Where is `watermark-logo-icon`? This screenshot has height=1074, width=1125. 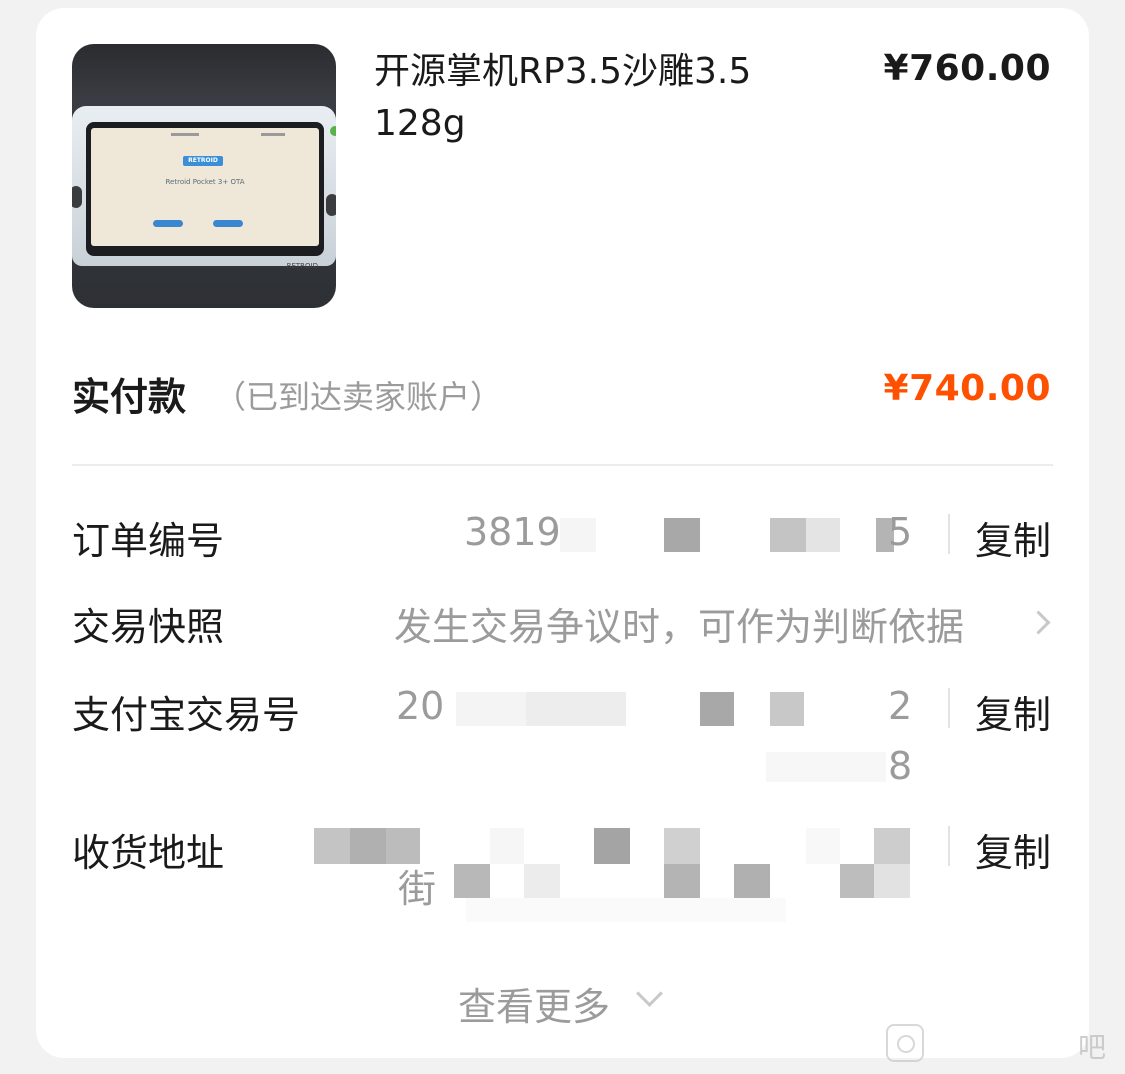 watermark-logo-icon is located at coordinates (905, 1043).